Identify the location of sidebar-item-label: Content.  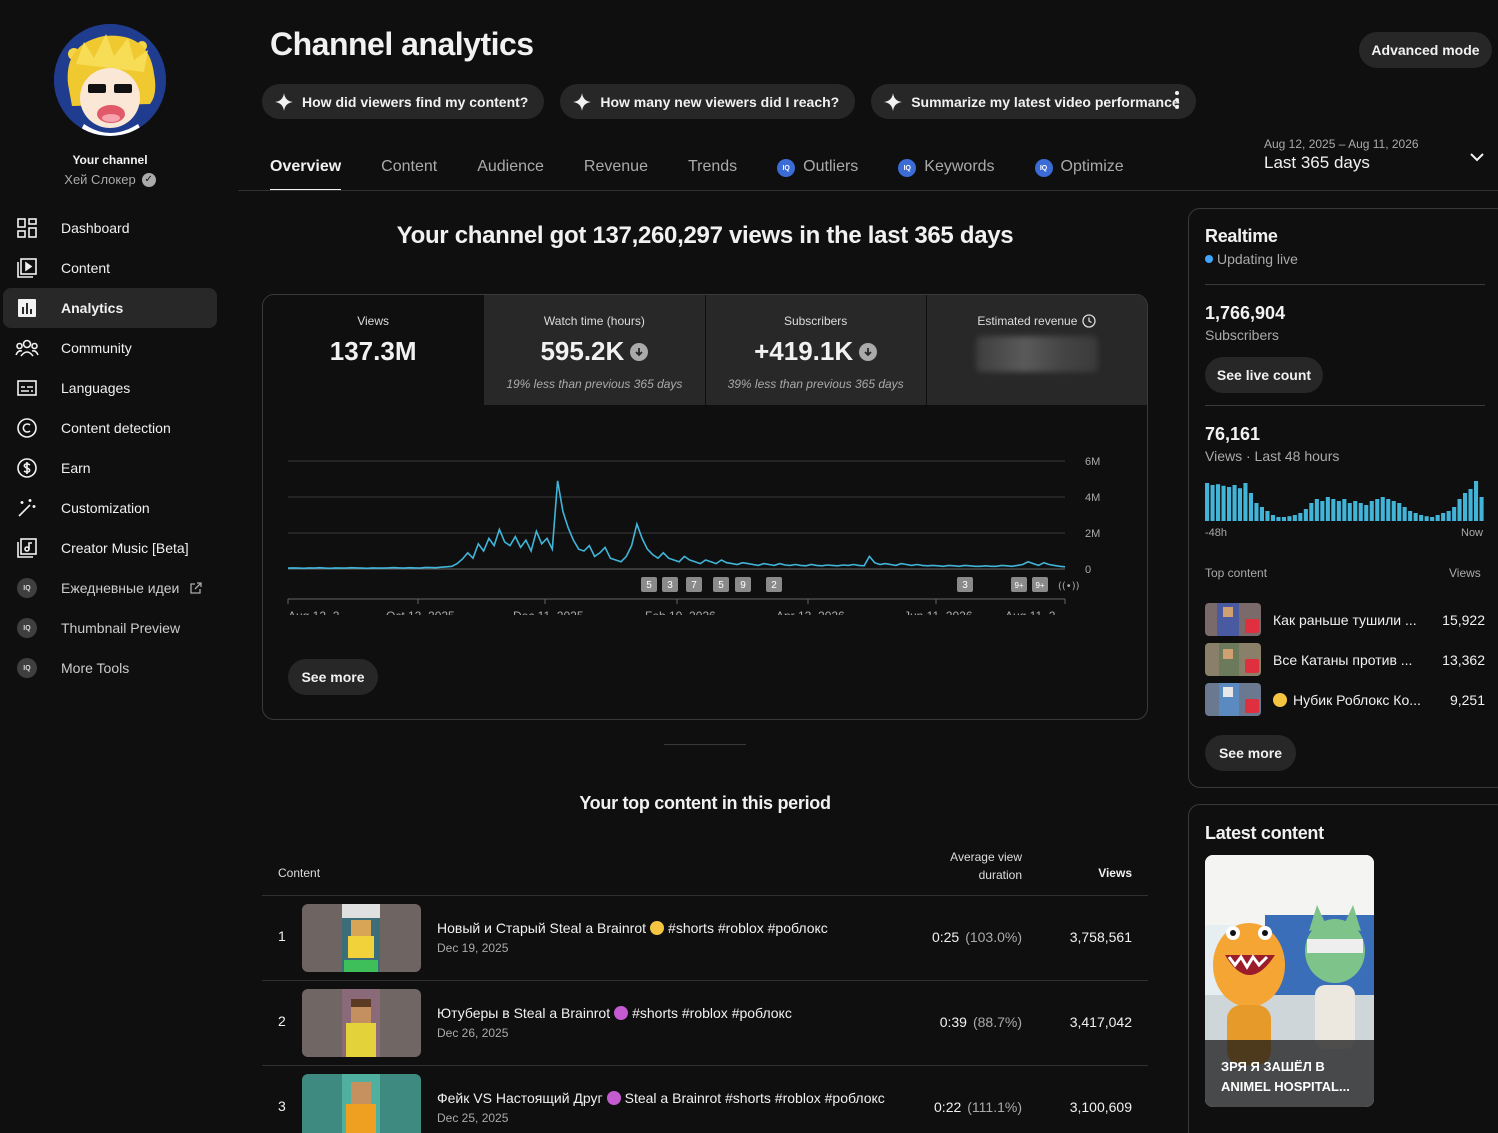
(86, 268).